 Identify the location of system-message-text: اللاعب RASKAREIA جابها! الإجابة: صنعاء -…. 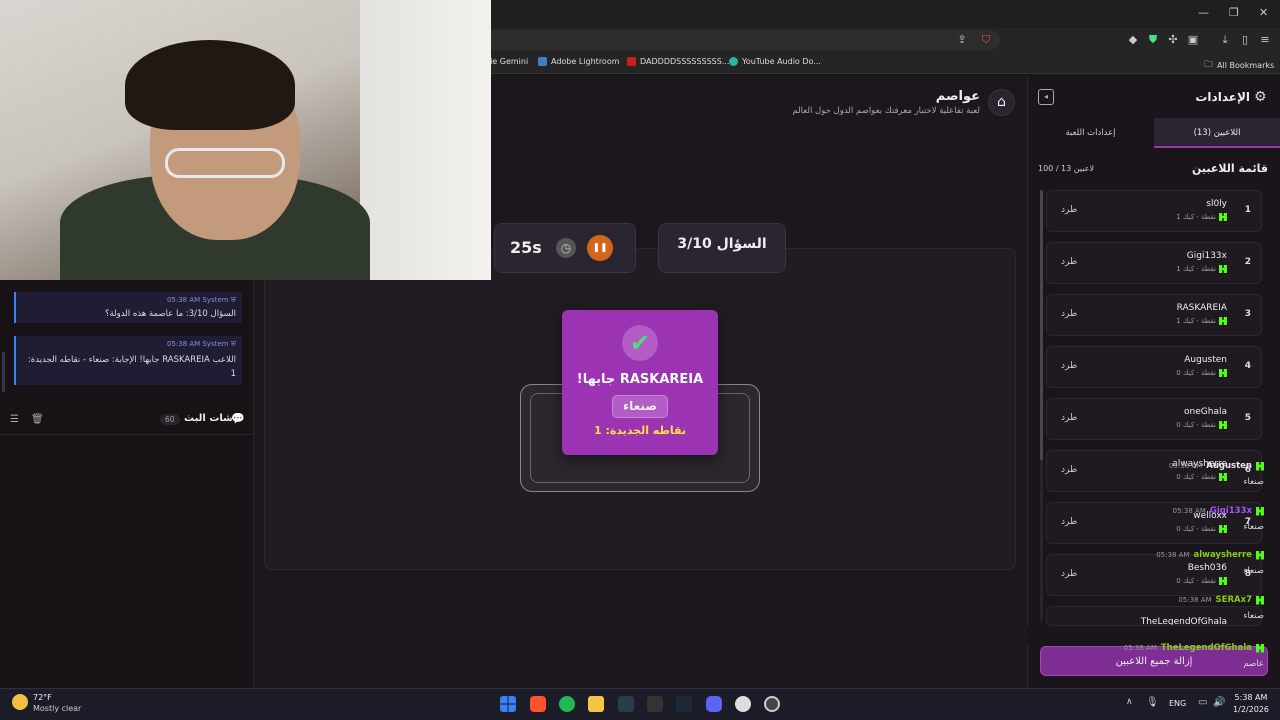
(131, 367).